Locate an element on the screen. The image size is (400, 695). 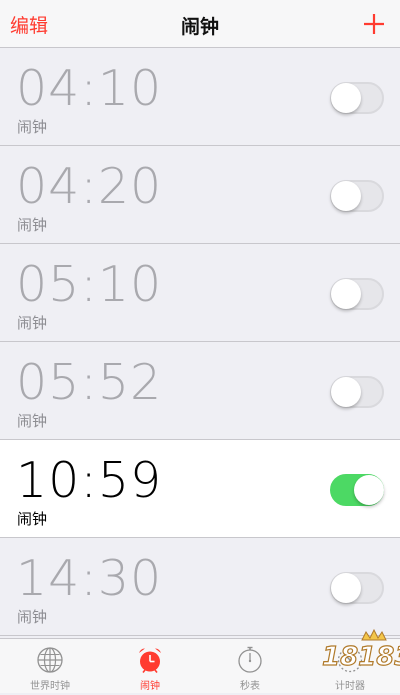
alarm-time: 05:10 is located at coordinates (89, 284).